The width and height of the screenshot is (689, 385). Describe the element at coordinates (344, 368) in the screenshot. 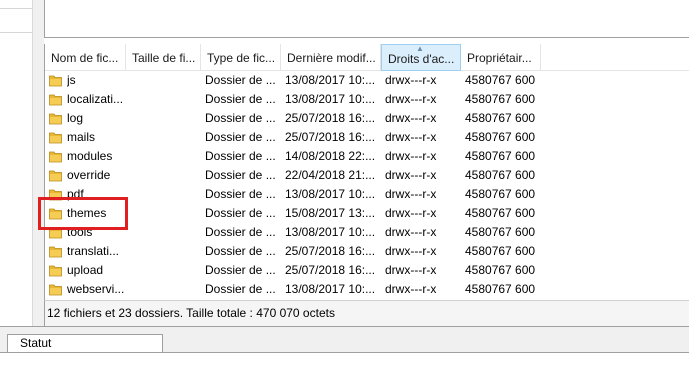

I see `queue-panel` at that location.